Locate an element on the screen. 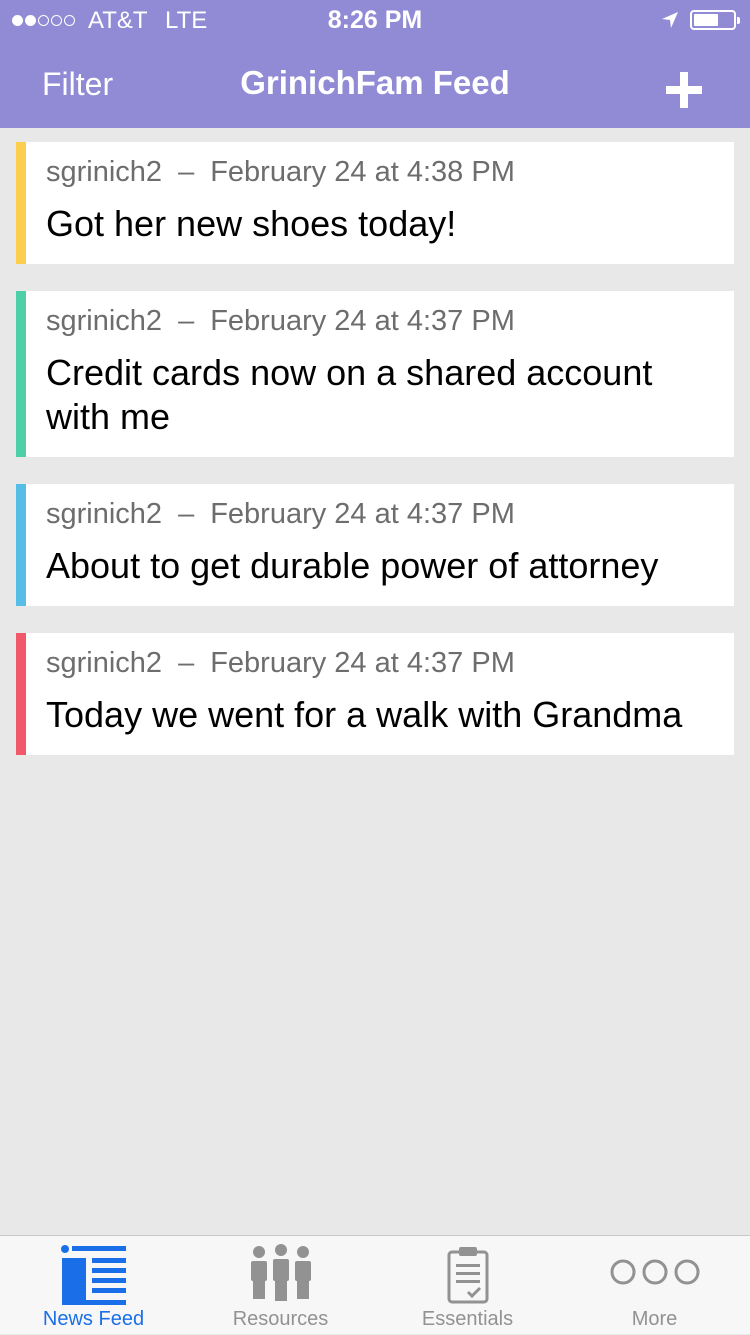  nav-bar: Filter GrinichFam Feed is located at coordinates (375, 84).